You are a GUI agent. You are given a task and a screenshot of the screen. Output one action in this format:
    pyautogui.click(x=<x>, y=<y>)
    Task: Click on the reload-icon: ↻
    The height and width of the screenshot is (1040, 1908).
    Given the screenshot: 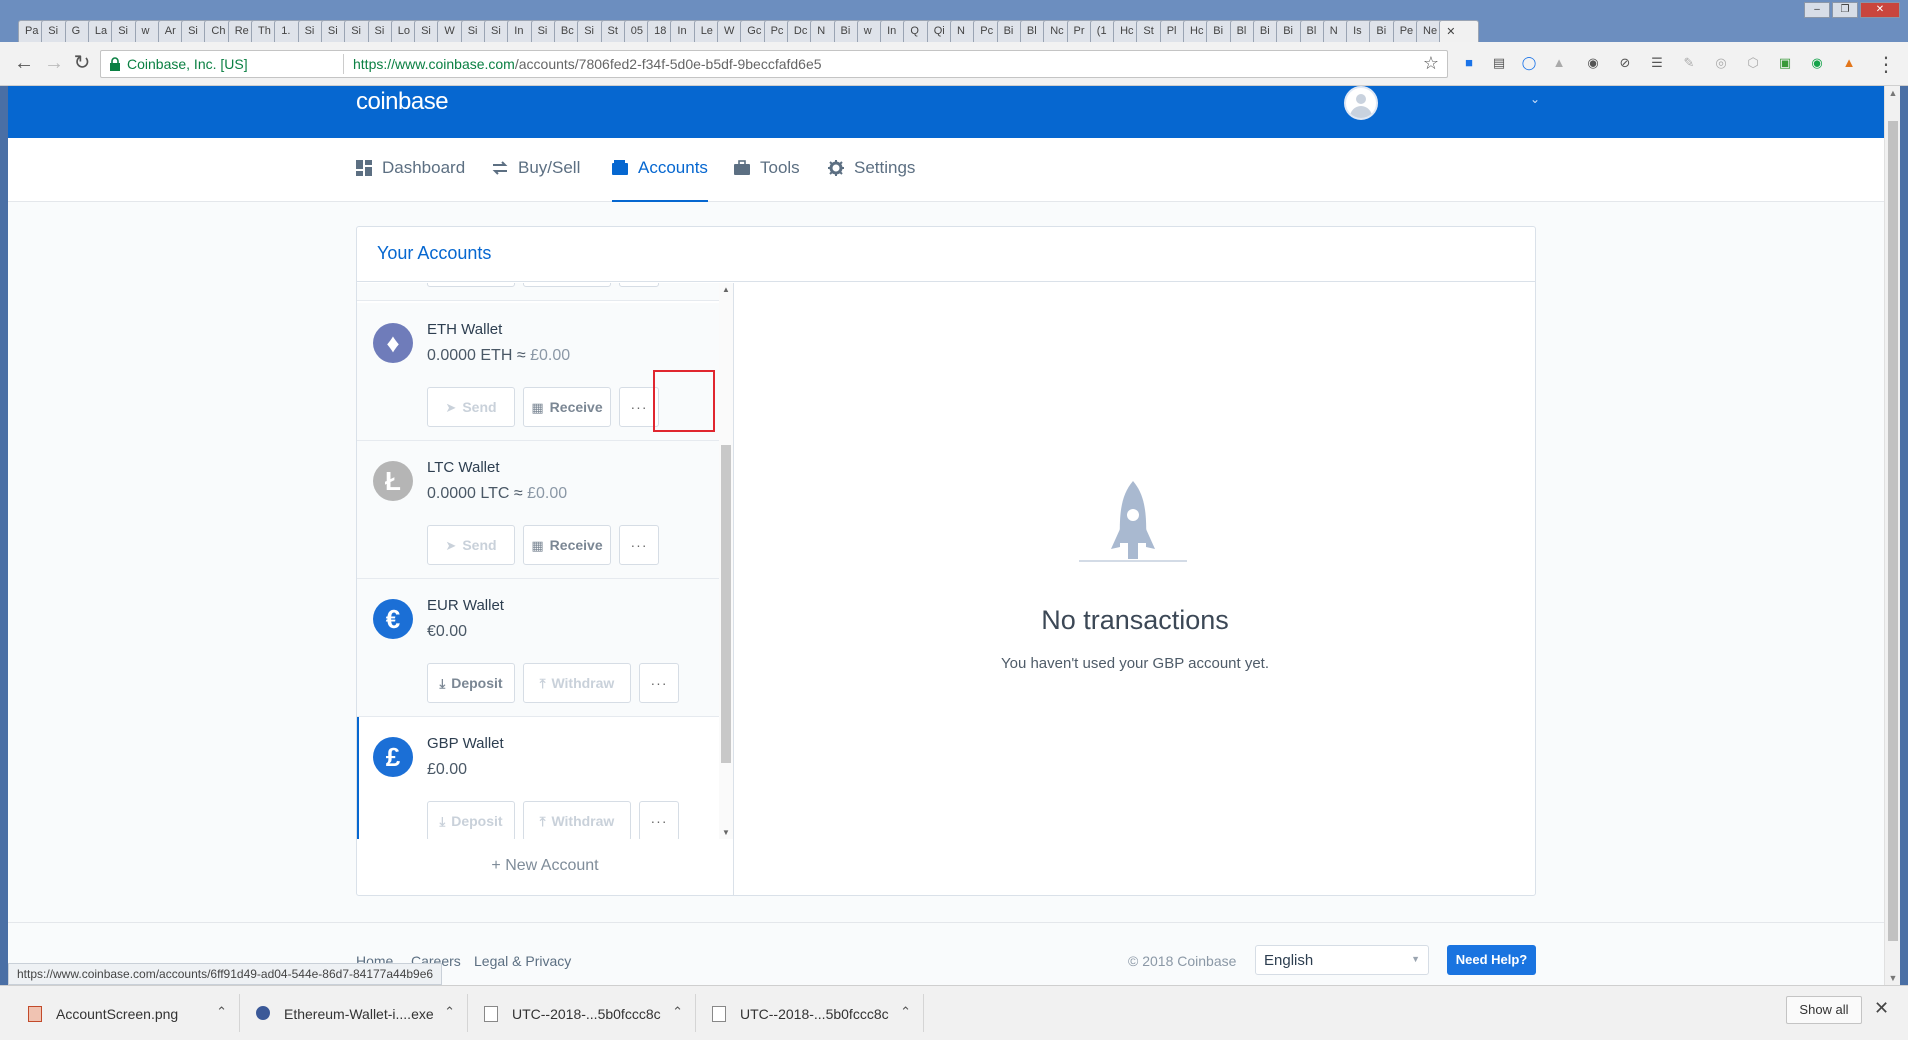 What is the action you would take?
    pyautogui.click(x=82, y=64)
    